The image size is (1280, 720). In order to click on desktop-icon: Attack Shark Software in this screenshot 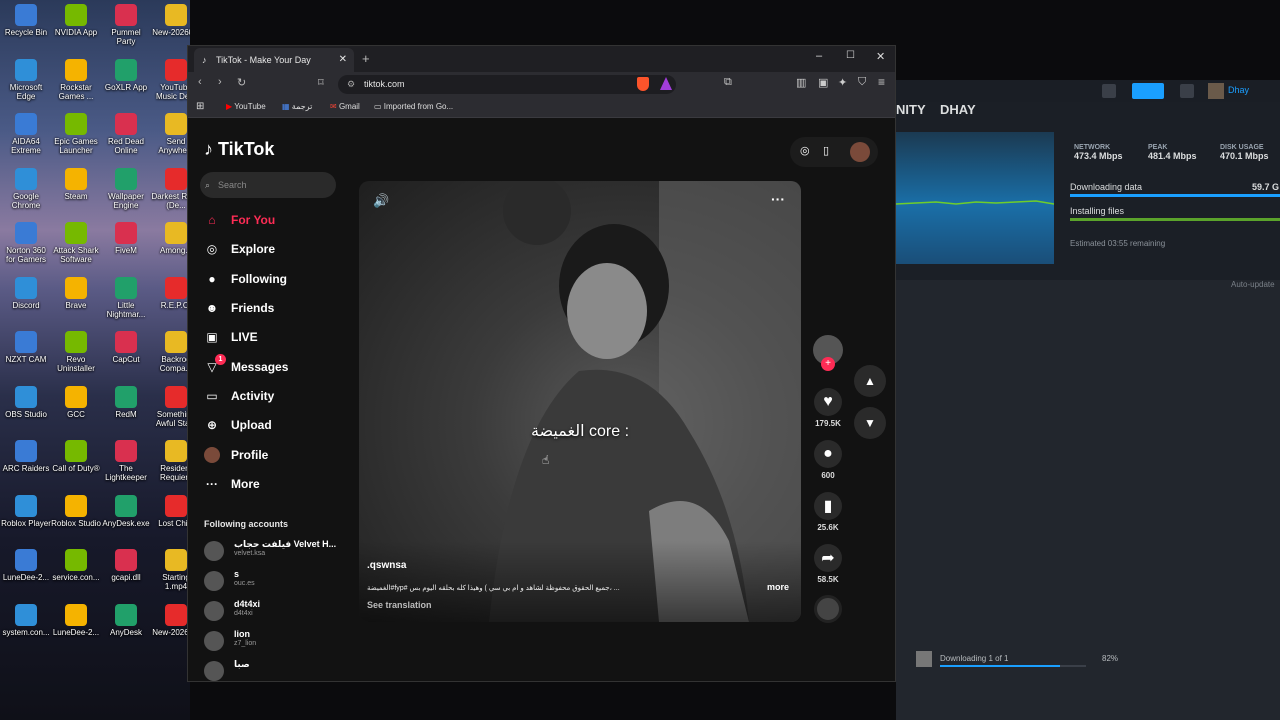, I will do `click(76, 243)`.